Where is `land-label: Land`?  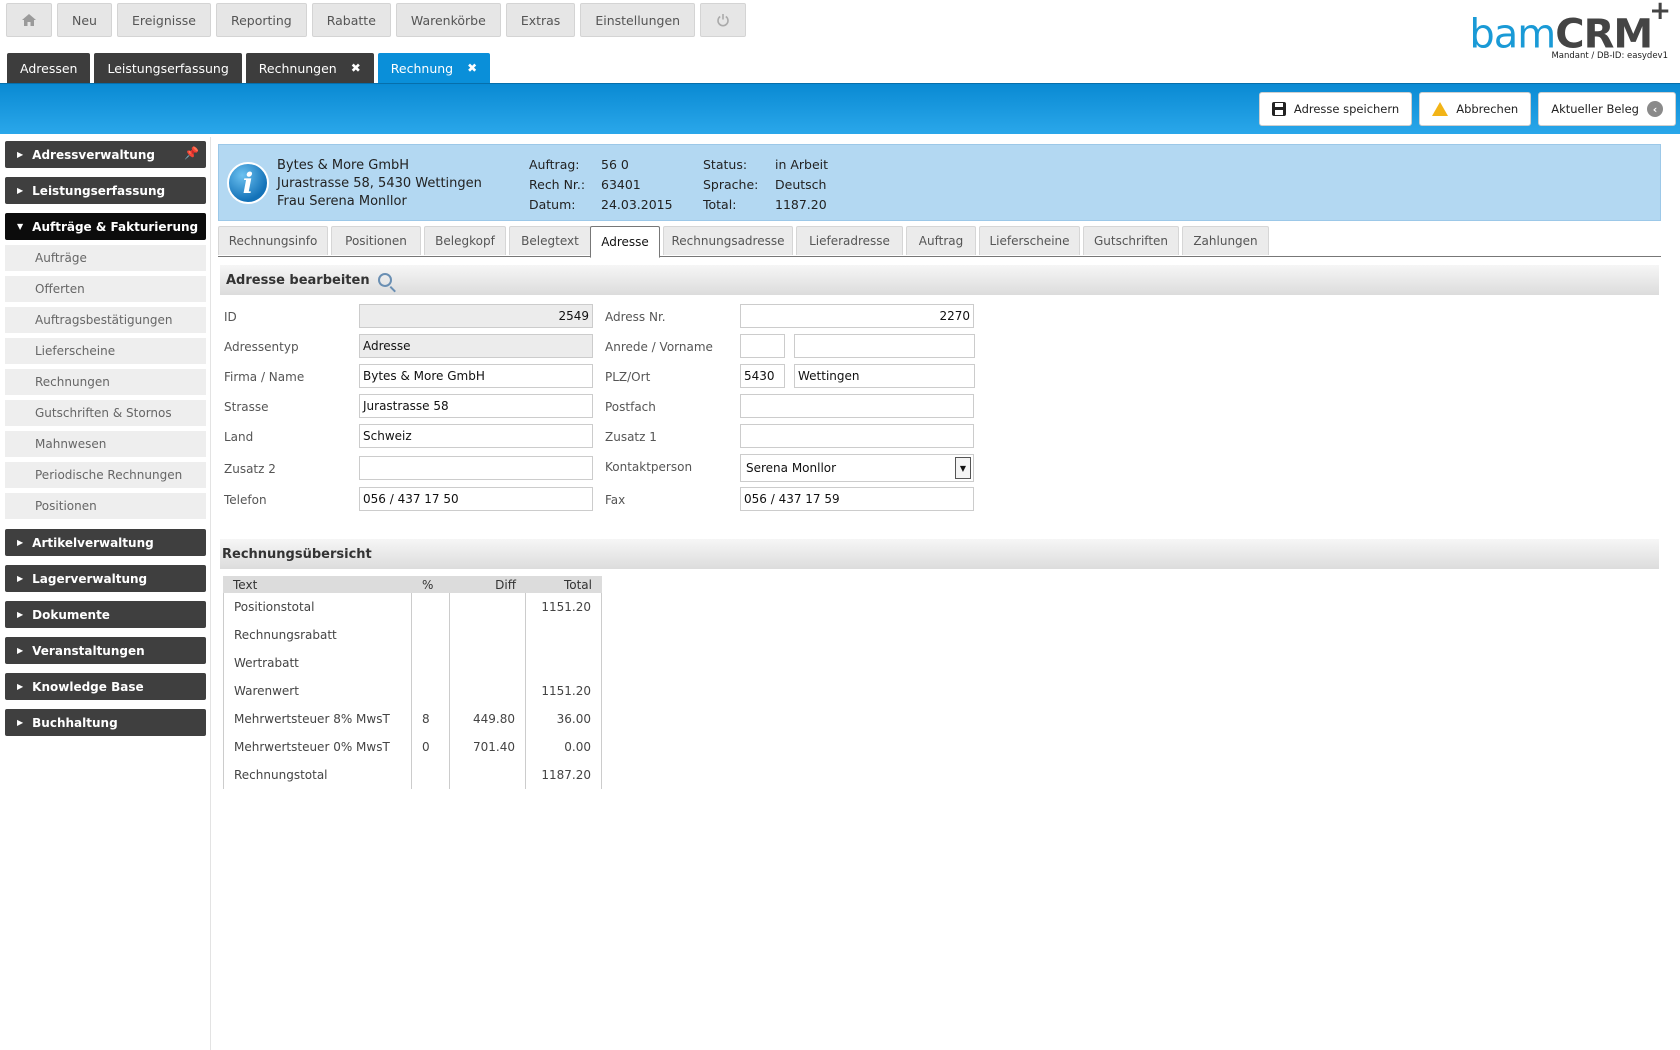 land-label: Land is located at coordinates (239, 437).